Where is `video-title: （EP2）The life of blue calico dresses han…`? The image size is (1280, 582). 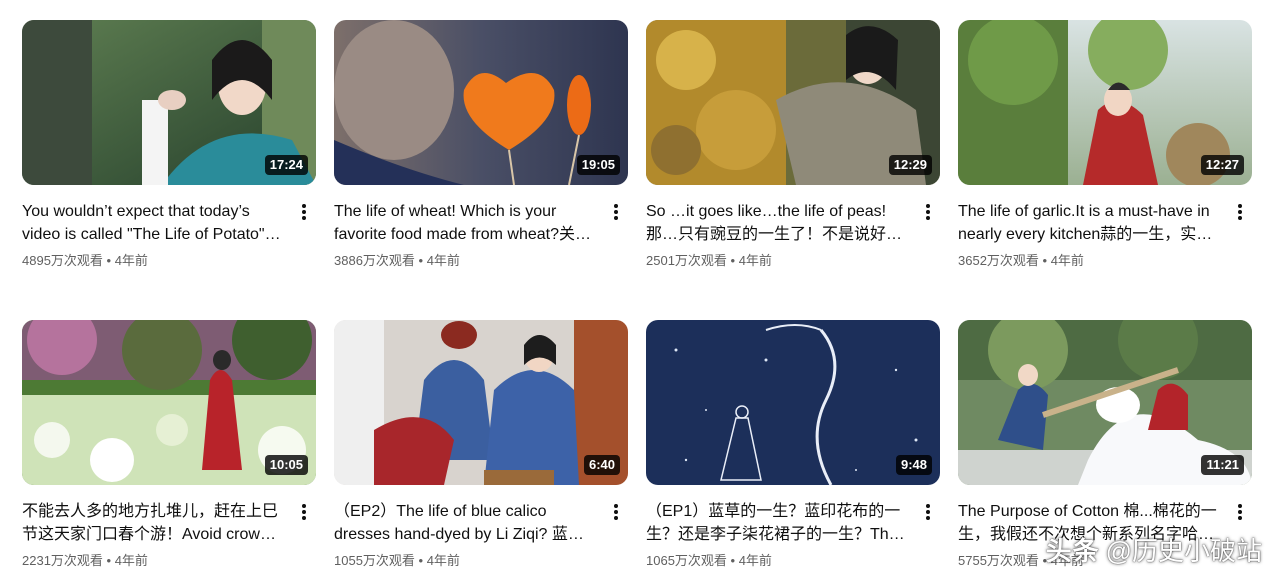 video-title: （EP2）The life of blue calico dresses han… is located at coordinates (466, 523).